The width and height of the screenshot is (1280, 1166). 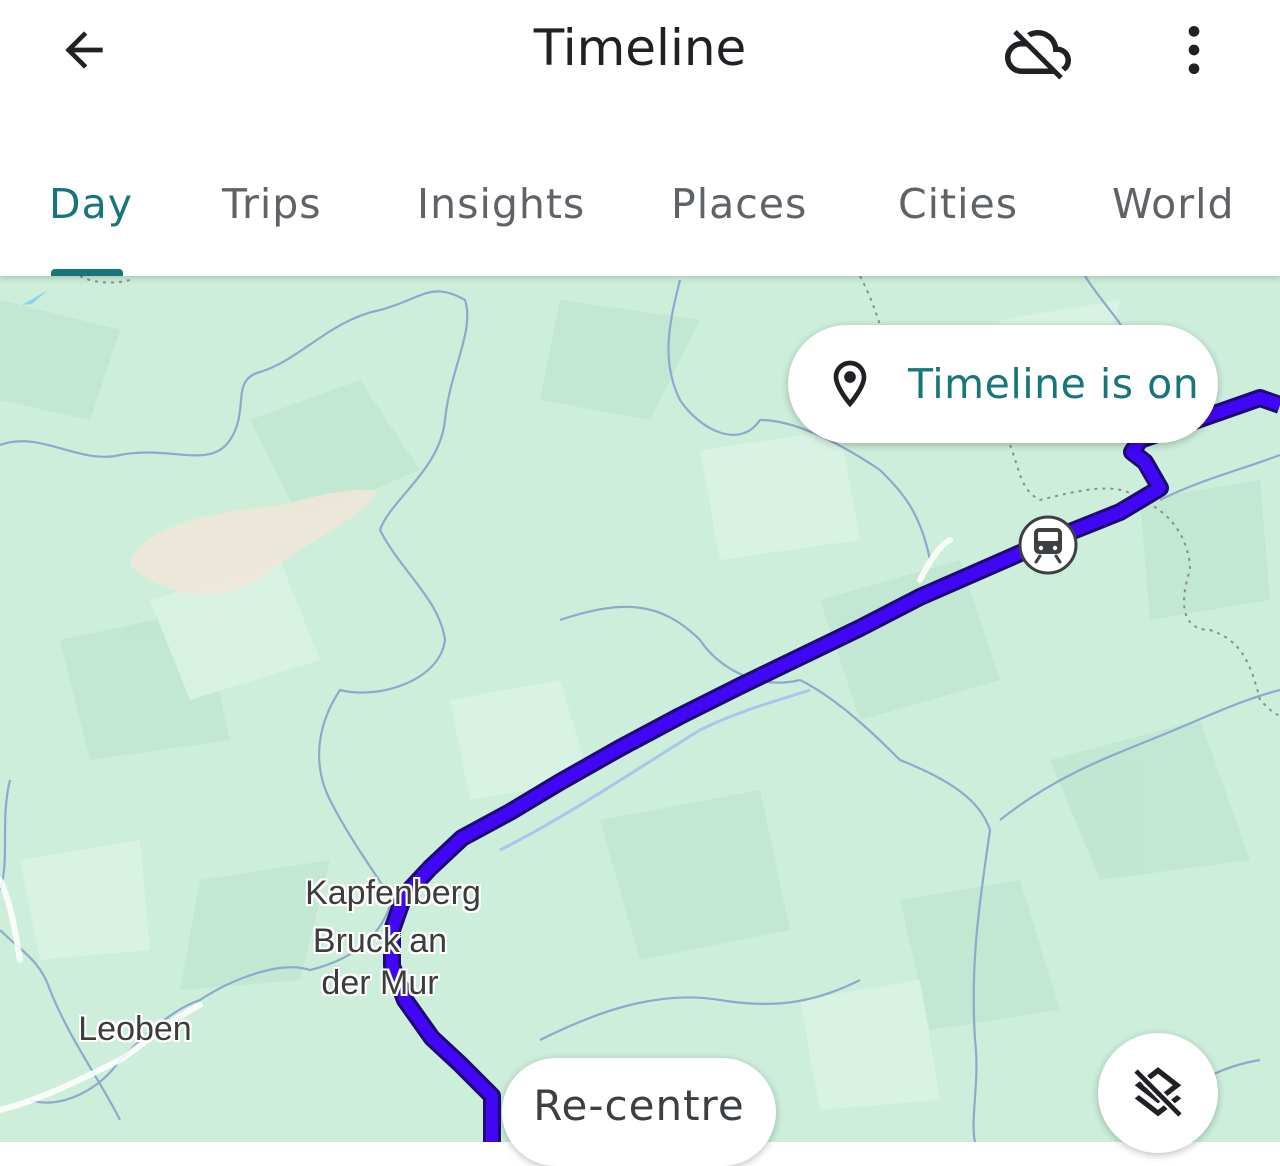 I want to click on tab-trips: Trips, so click(x=272, y=206).